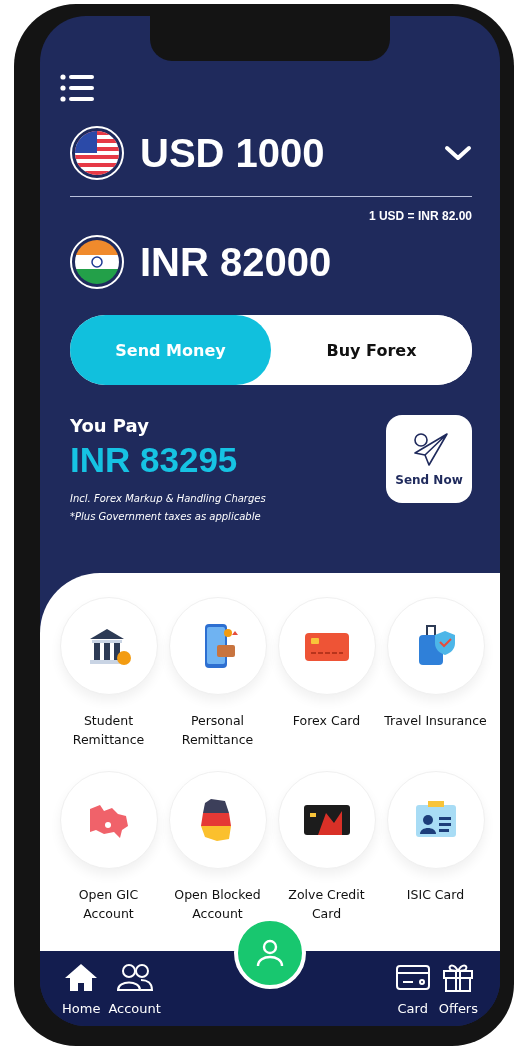  I want to click on send-amount: USD 1000, so click(233, 153).